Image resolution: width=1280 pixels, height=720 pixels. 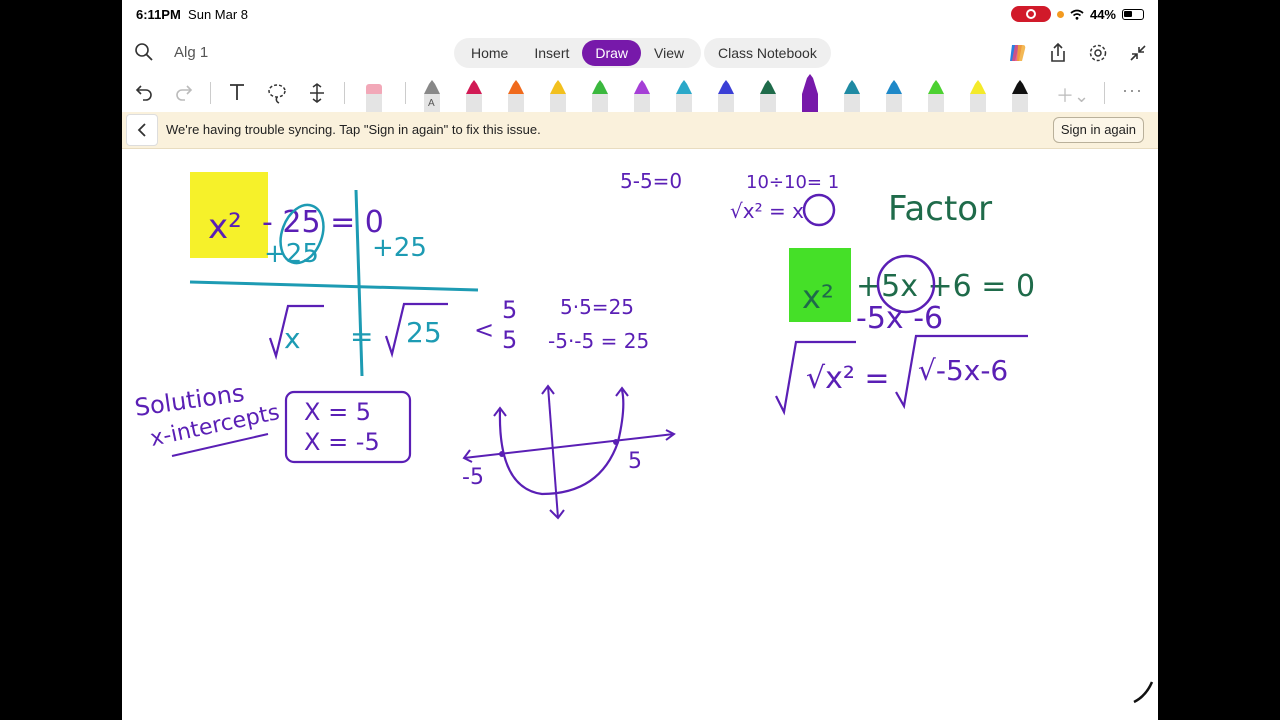 What do you see at coordinates (342, 442) in the screenshot?
I see `solution-2: X = -5` at bounding box center [342, 442].